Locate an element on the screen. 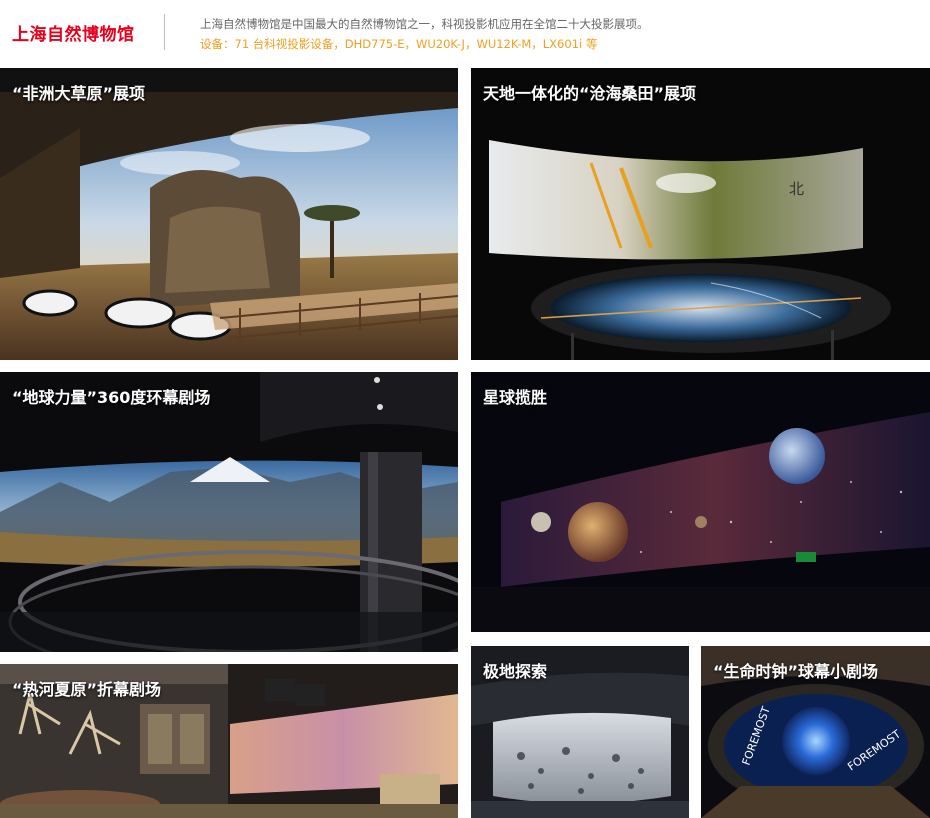  tile-caption: “热河夏原”折幕剧场 is located at coordinates (87, 689).